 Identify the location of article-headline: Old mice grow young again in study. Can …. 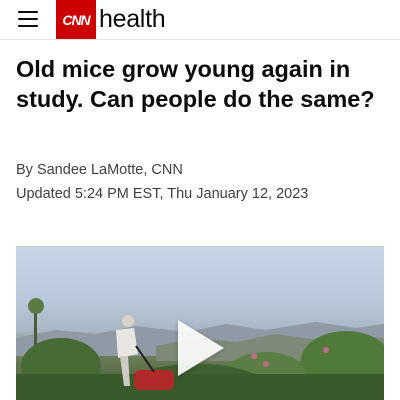
(195, 84).